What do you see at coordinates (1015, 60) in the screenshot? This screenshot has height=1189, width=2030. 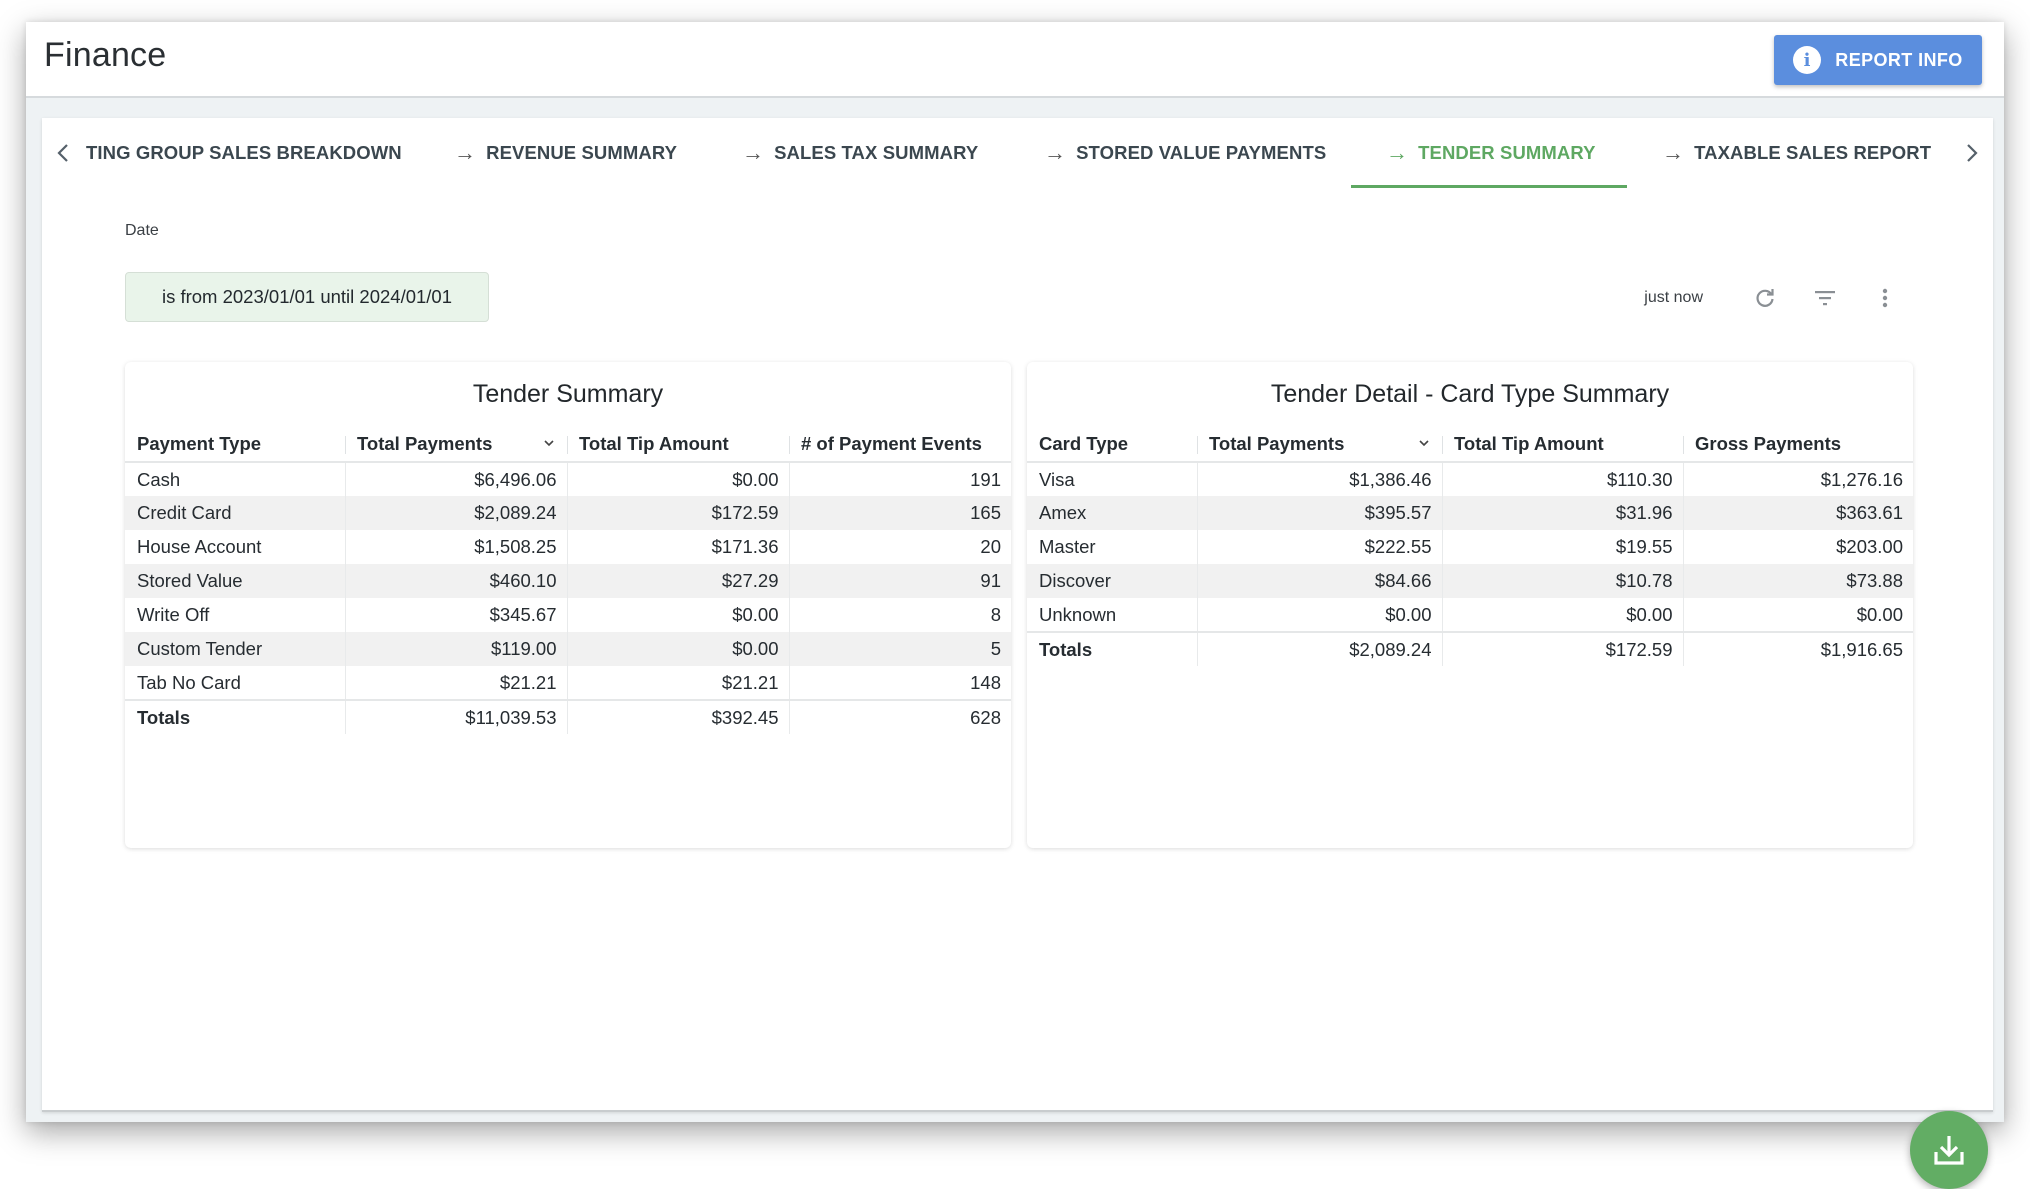 I see `app-header: Finance i REPORT INFO` at bounding box center [1015, 60].